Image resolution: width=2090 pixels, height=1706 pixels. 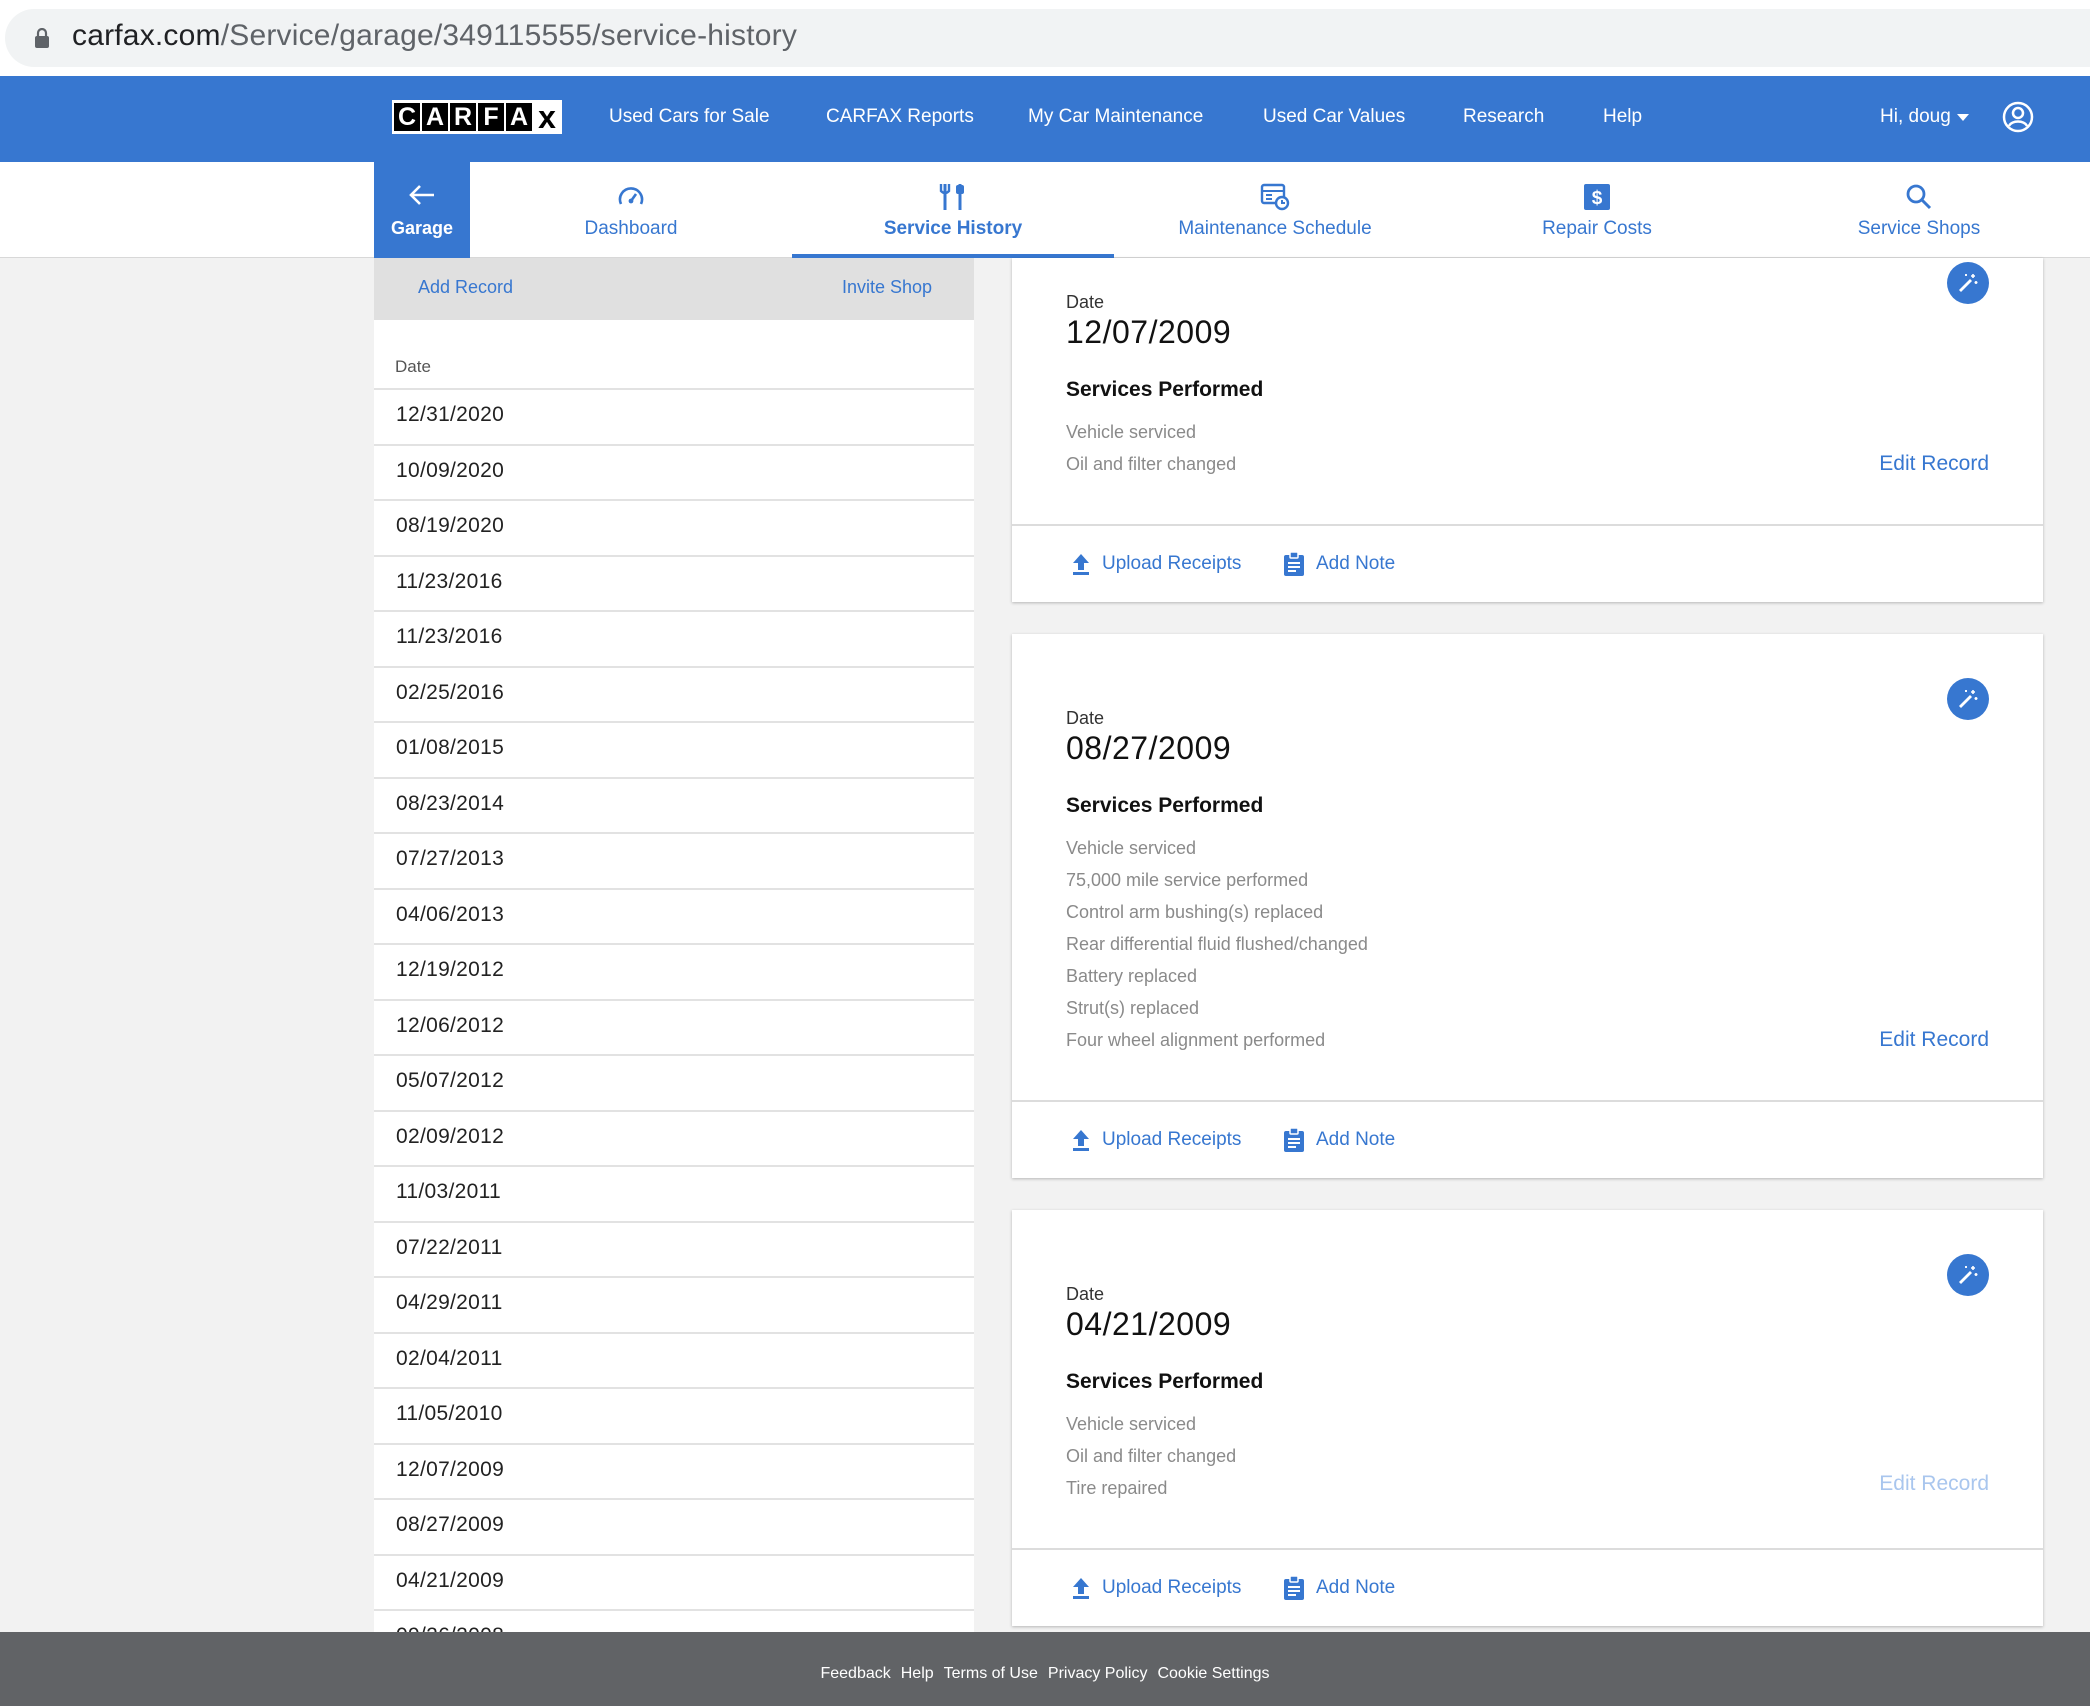 I want to click on speedometer-icon, so click(x=631, y=196).